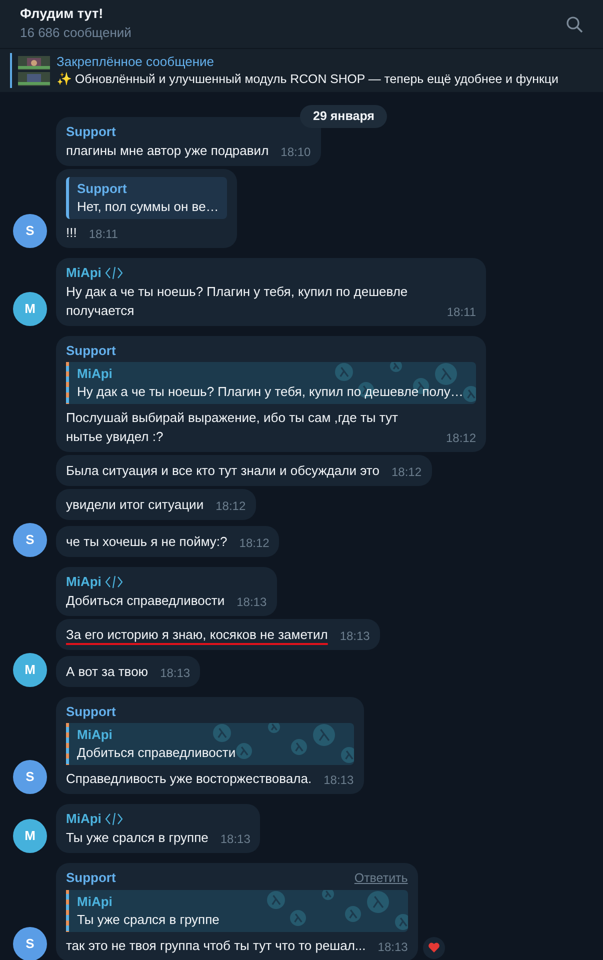 Image resolution: width=603 pixels, height=960 pixels. What do you see at coordinates (76, 33) in the screenshot?
I see `message-count: 16 686 сообщений` at bounding box center [76, 33].